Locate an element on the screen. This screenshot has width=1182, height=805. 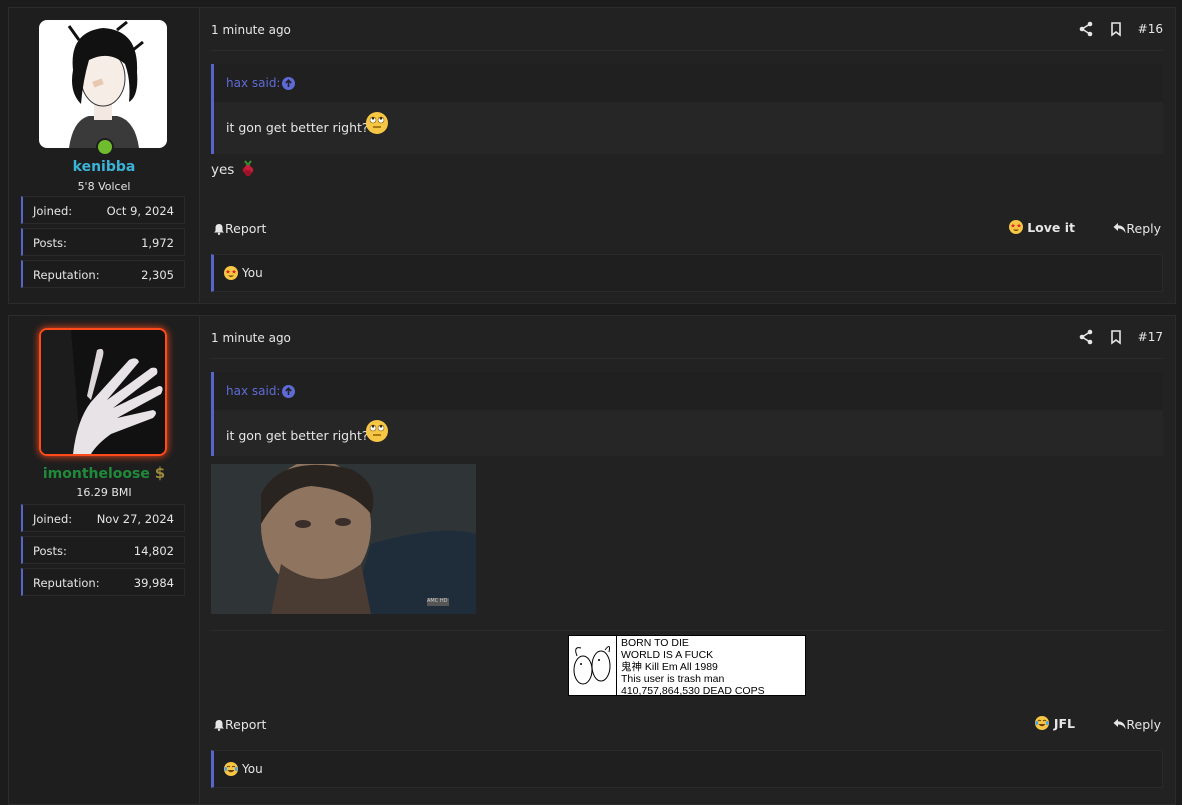
post-header-actions: #16 is located at coordinates (1120, 29).